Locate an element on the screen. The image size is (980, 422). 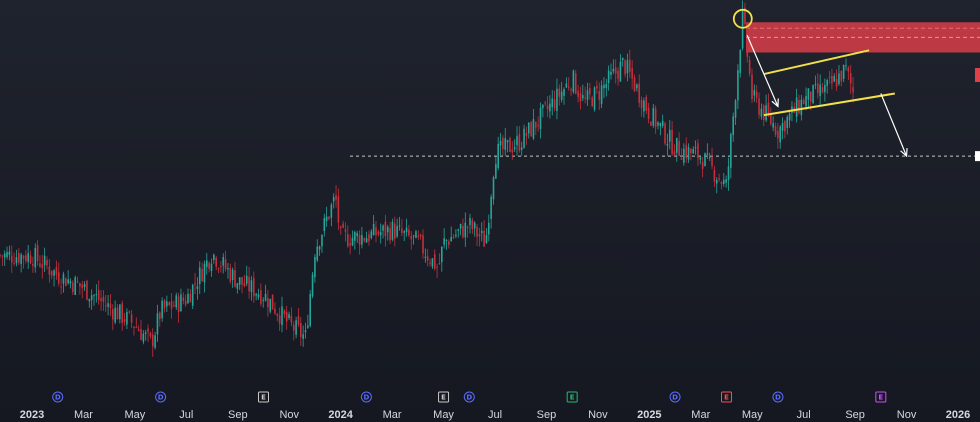
event-letter: D is located at coordinates (469, 398).